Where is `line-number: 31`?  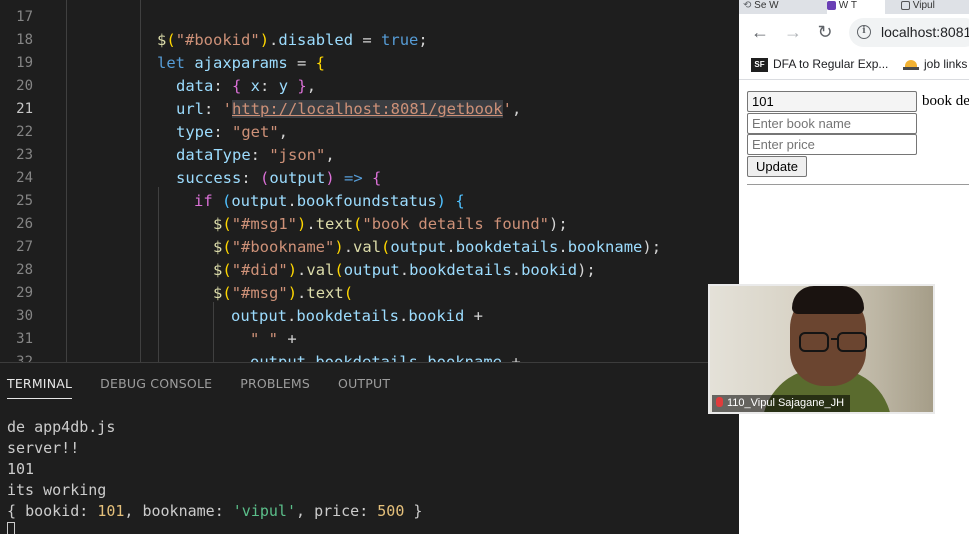
line-number: 31 is located at coordinates (24, 339).